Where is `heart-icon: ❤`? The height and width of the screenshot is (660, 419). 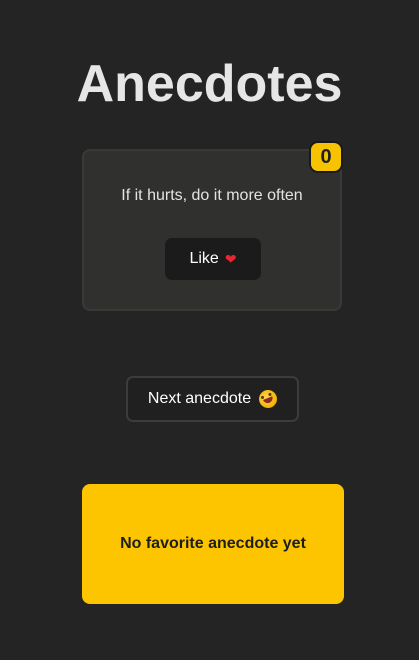
heart-icon: ❤ is located at coordinates (230, 258).